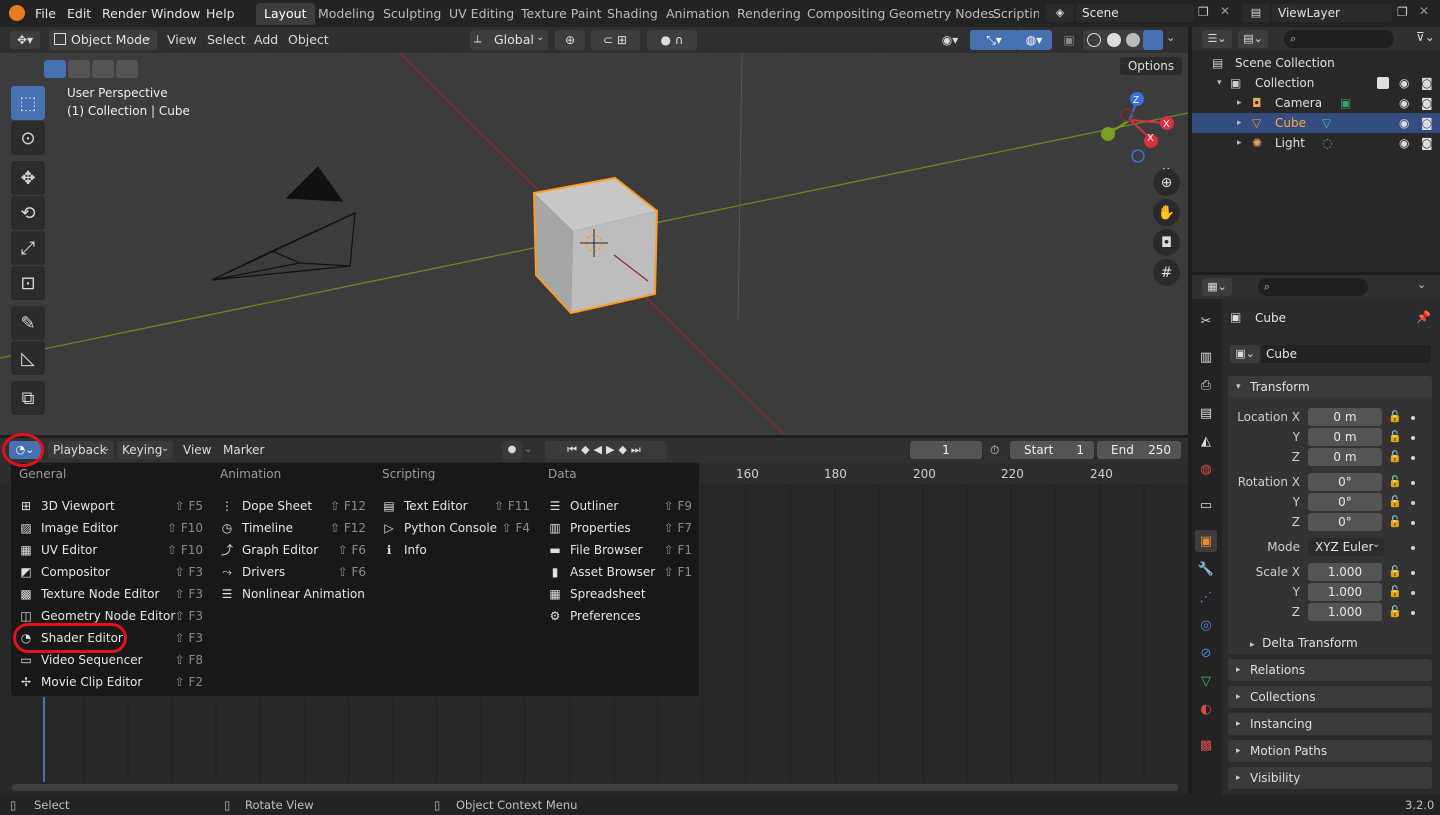  I want to click on rotation-z-field: 0°, so click(1345, 522).